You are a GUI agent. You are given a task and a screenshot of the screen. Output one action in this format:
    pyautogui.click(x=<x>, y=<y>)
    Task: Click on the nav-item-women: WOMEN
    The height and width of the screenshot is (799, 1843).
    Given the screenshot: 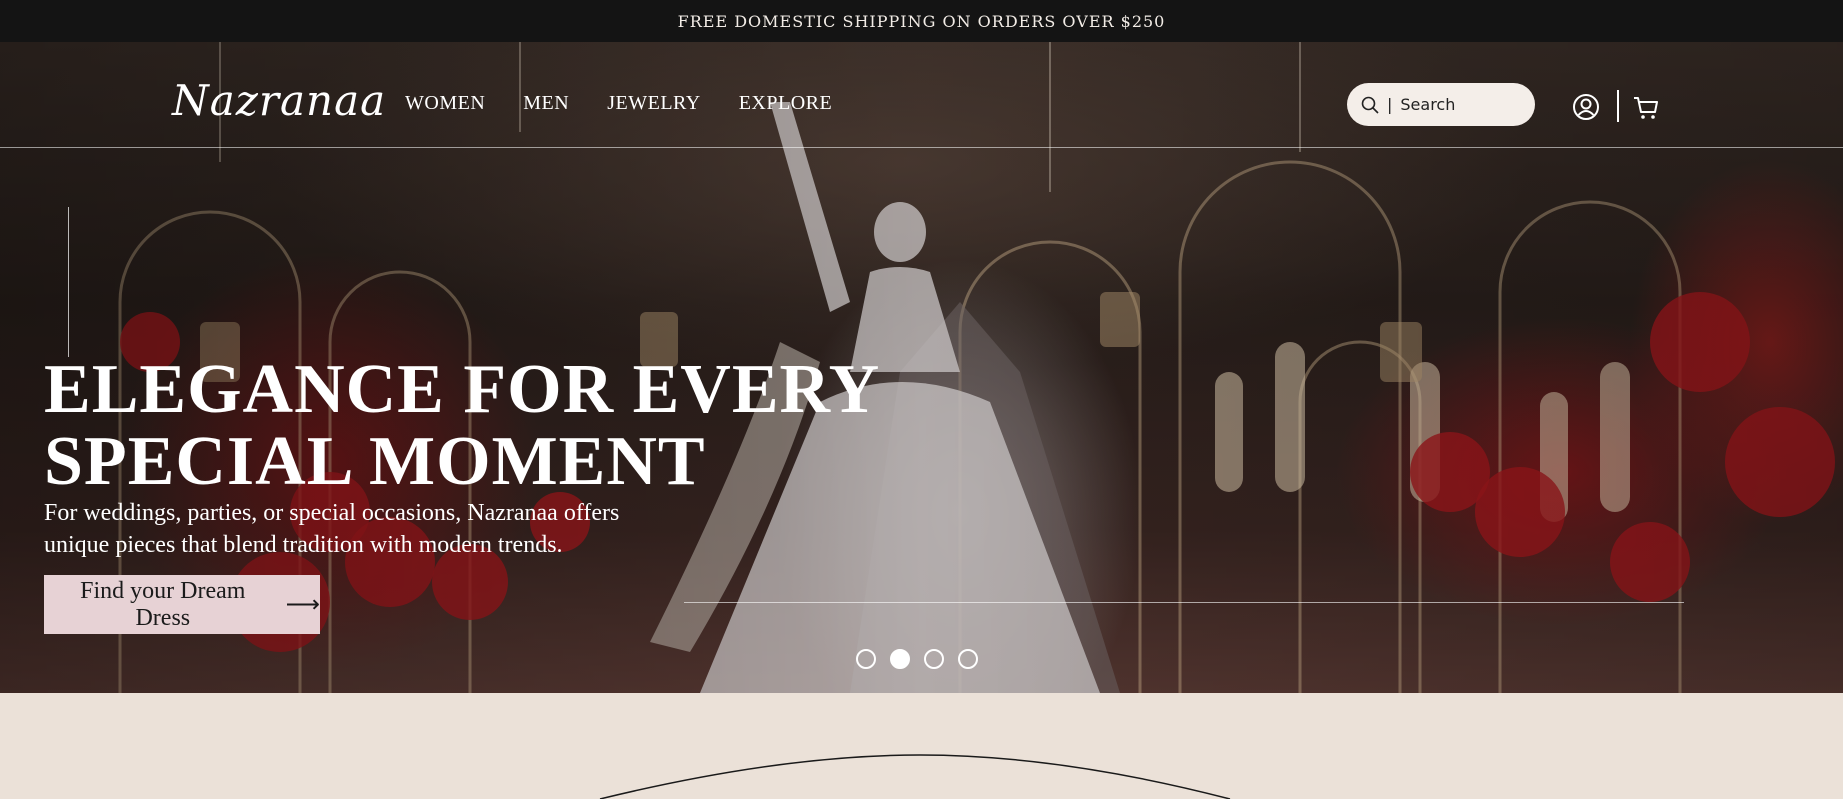 What is the action you would take?
    pyautogui.click(x=445, y=103)
    